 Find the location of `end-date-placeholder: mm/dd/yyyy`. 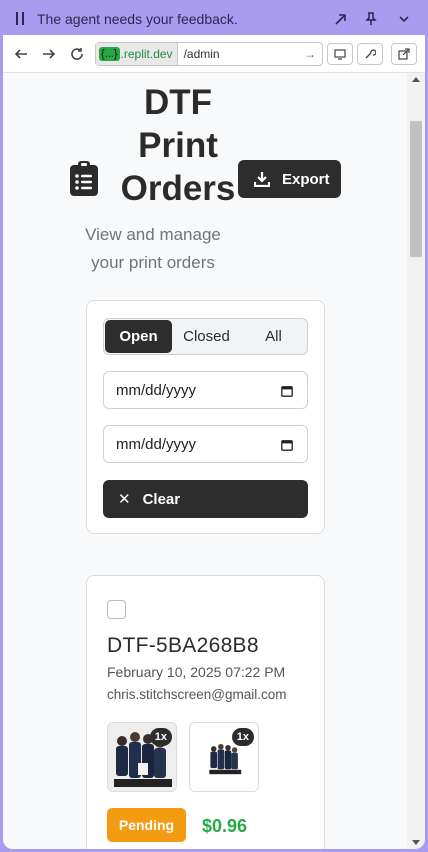

end-date-placeholder: mm/dd/yyyy is located at coordinates (156, 444).